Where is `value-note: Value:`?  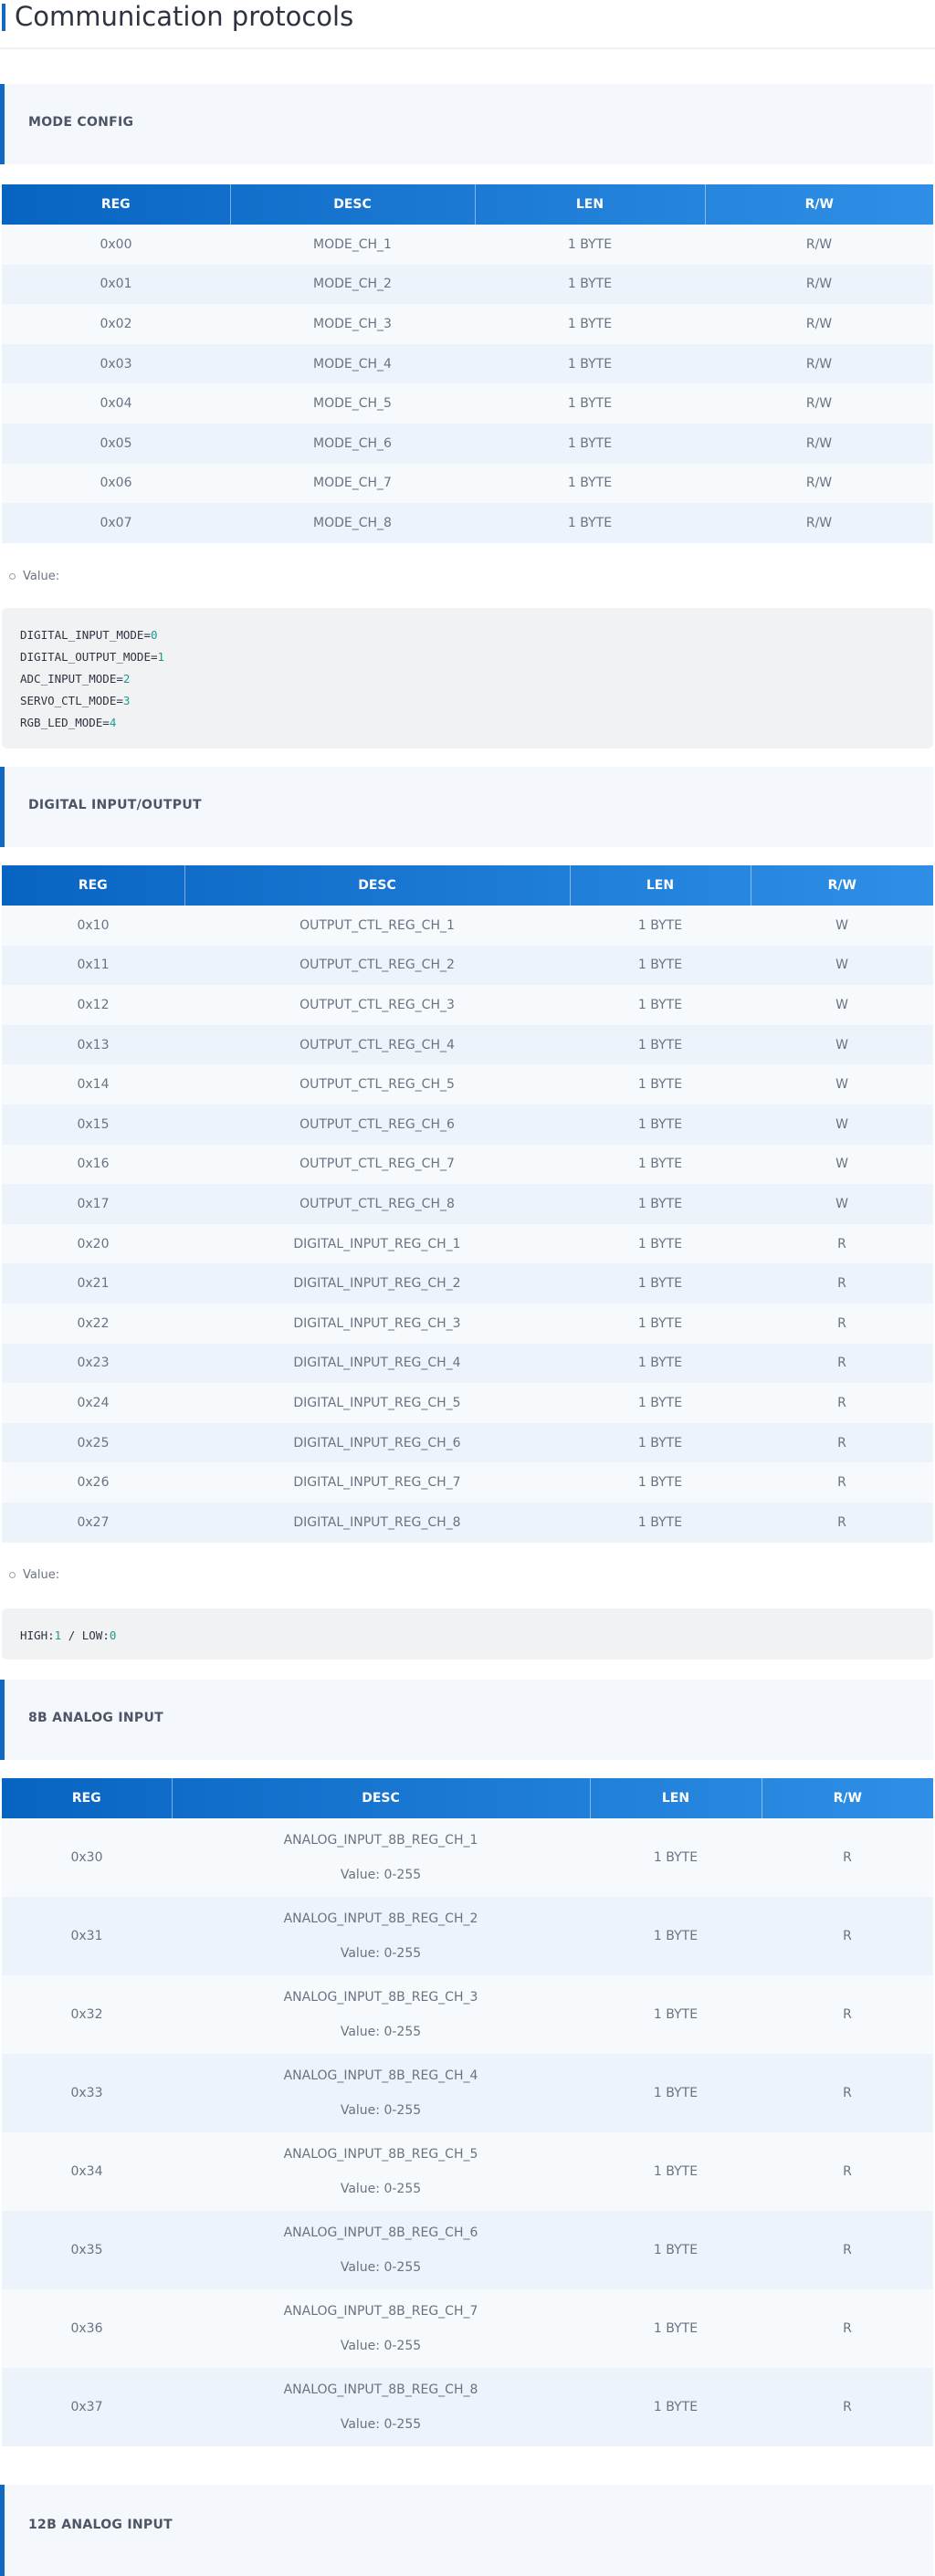
value-note: Value: is located at coordinates (34, 576).